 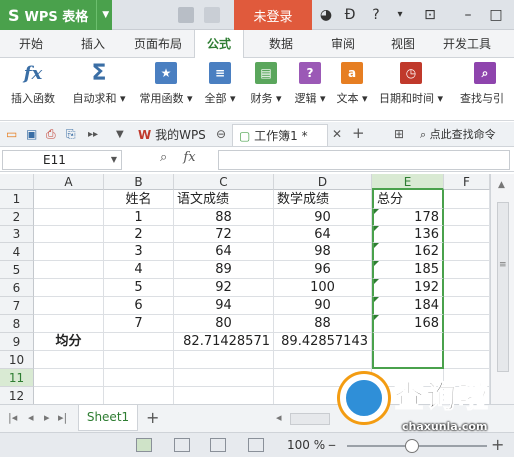 What do you see at coordinates (139, 324) in the screenshot?
I see `cell-b8: 7` at bounding box center [139, 324].